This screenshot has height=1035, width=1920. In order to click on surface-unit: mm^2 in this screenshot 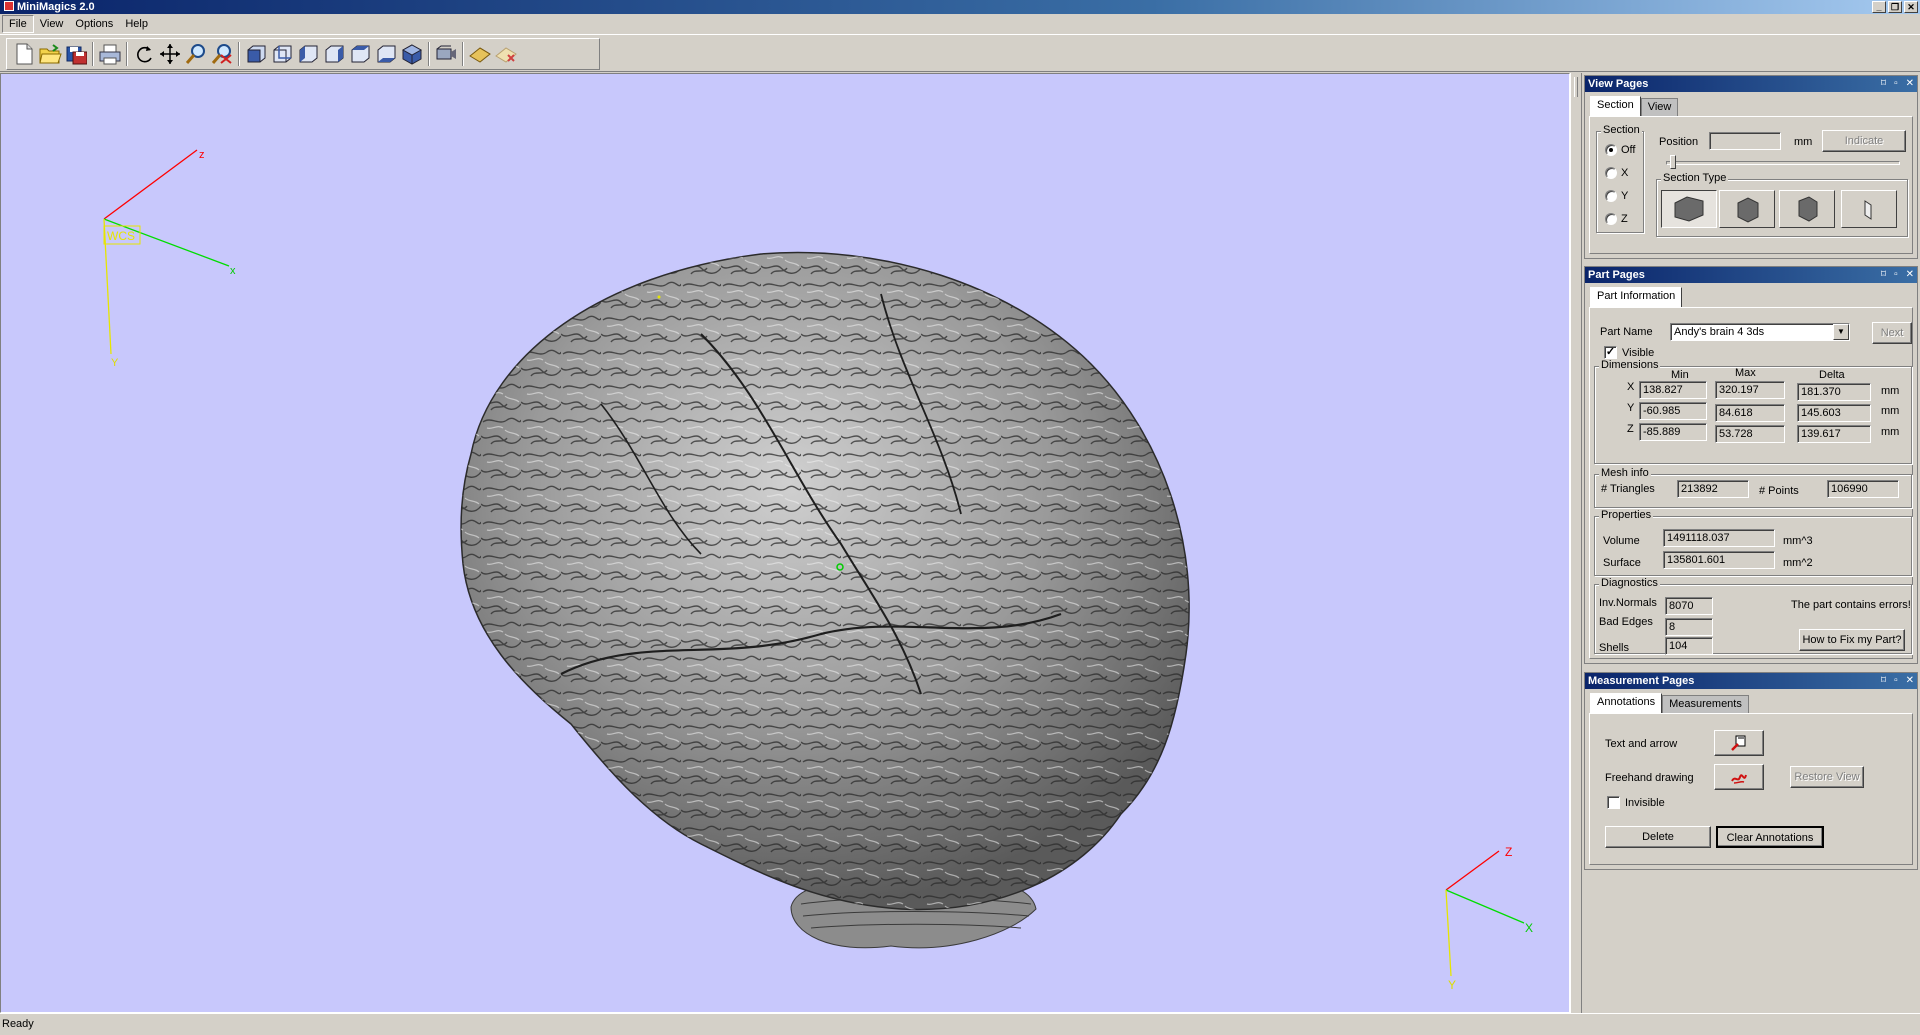, I will do `click(1798, 563)`.